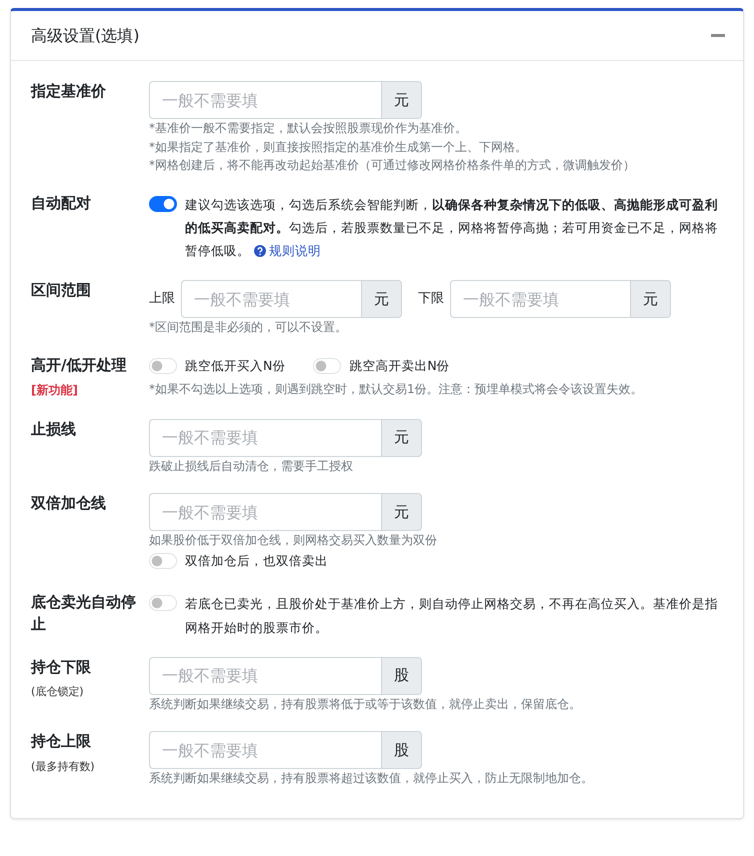 This screenshot has width=754, height=856. What do you see at coordinates (61, 203) in the screenshot?
I see `field-label: 自动配对` at bounding box center [61, 203].